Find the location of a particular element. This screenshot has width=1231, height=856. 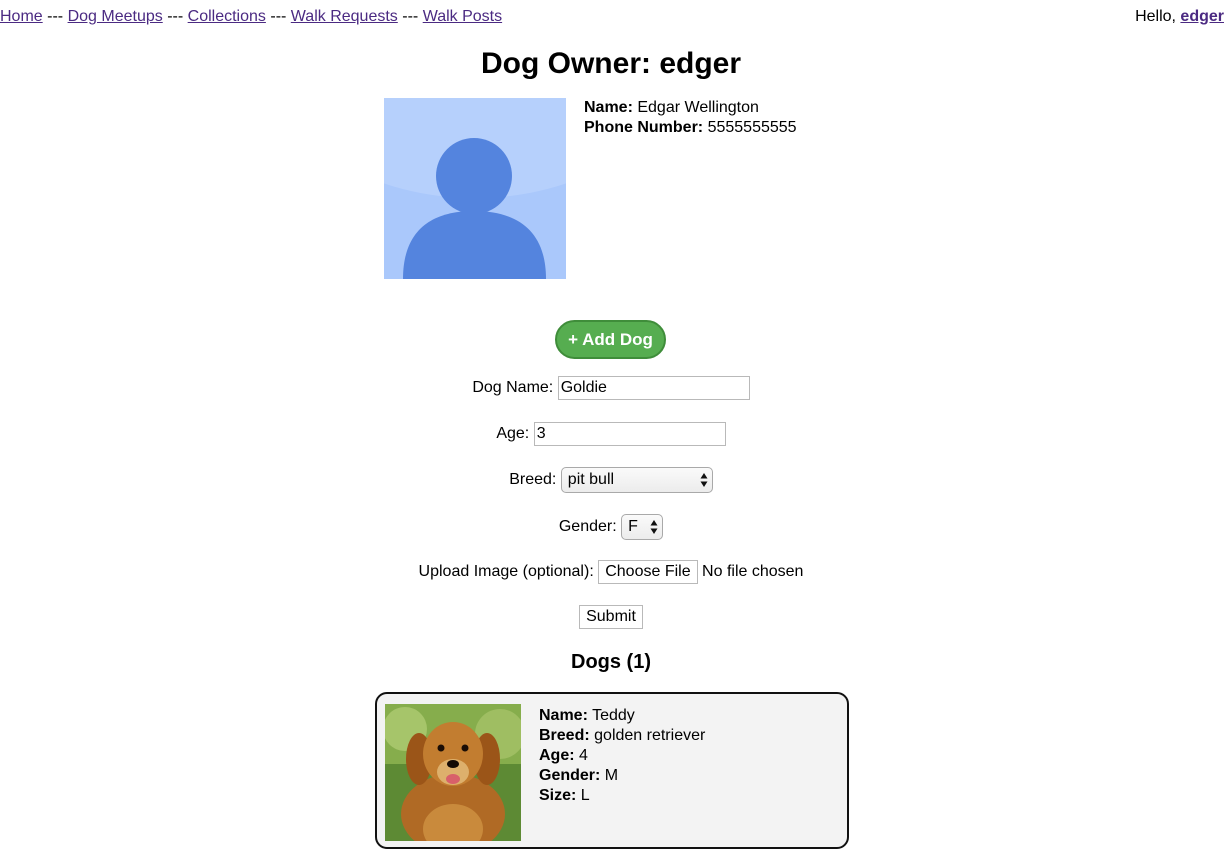

owner-phone-label: Phone Number: is located at coordinates (644, 127).